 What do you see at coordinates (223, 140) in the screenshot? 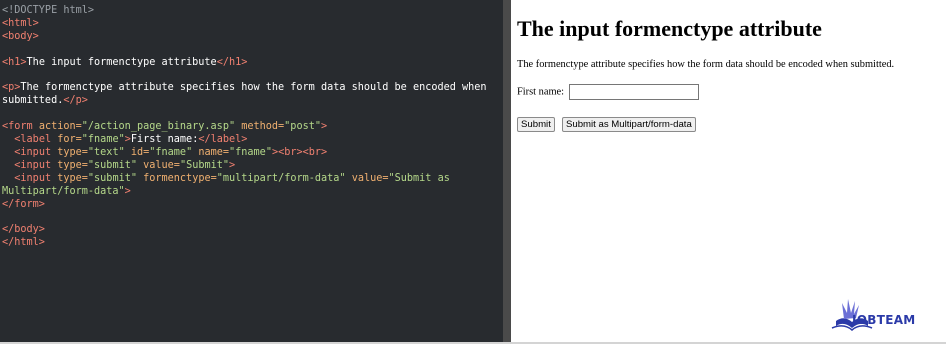
I see `code-token: </label>` at bounding box center [223, 140].